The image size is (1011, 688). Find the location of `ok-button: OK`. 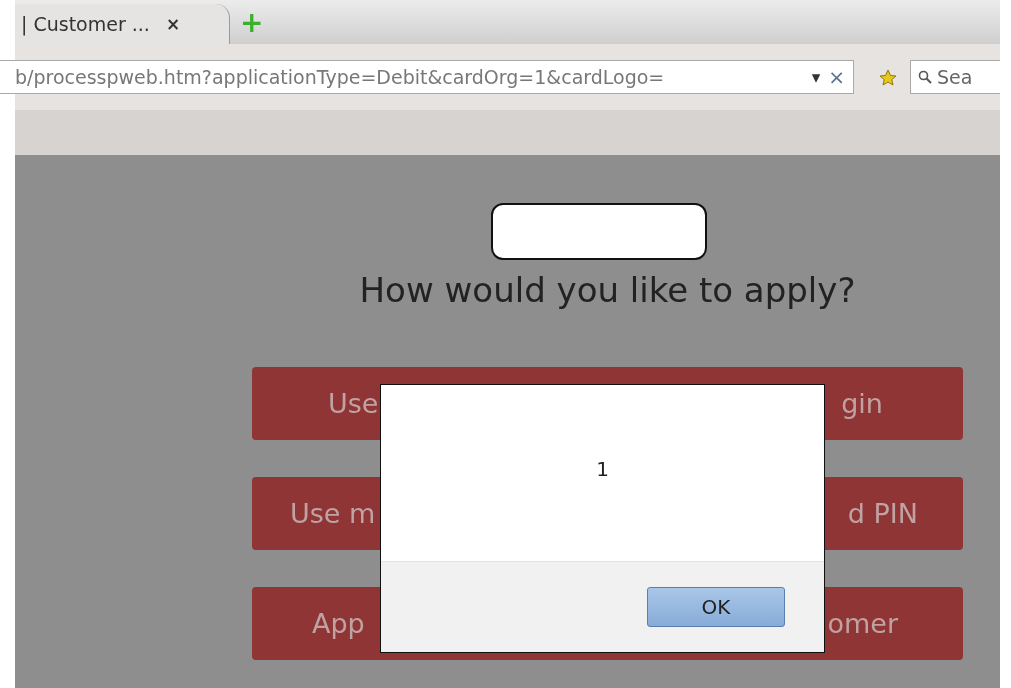

ok-button: OK is located at coordinates (716, 607).